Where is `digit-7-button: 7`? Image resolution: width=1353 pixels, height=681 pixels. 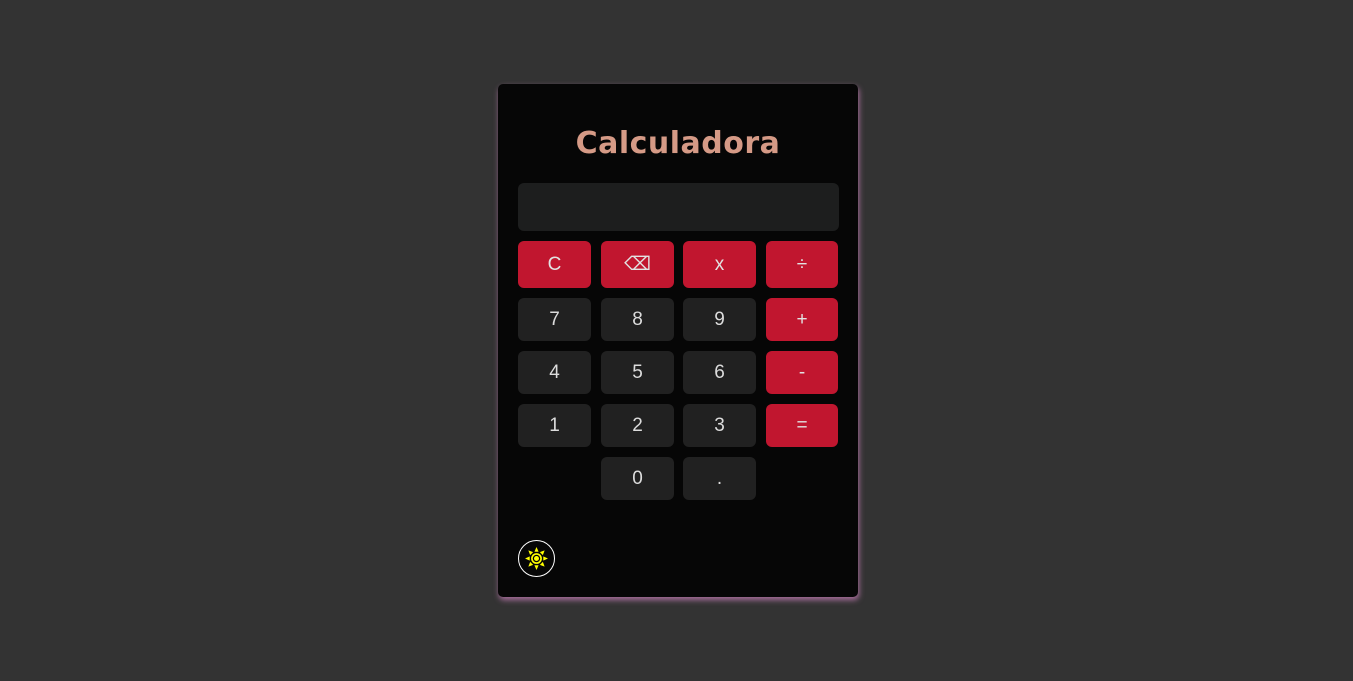
digit-7-button: 7 is located at coordinates (554, 319).